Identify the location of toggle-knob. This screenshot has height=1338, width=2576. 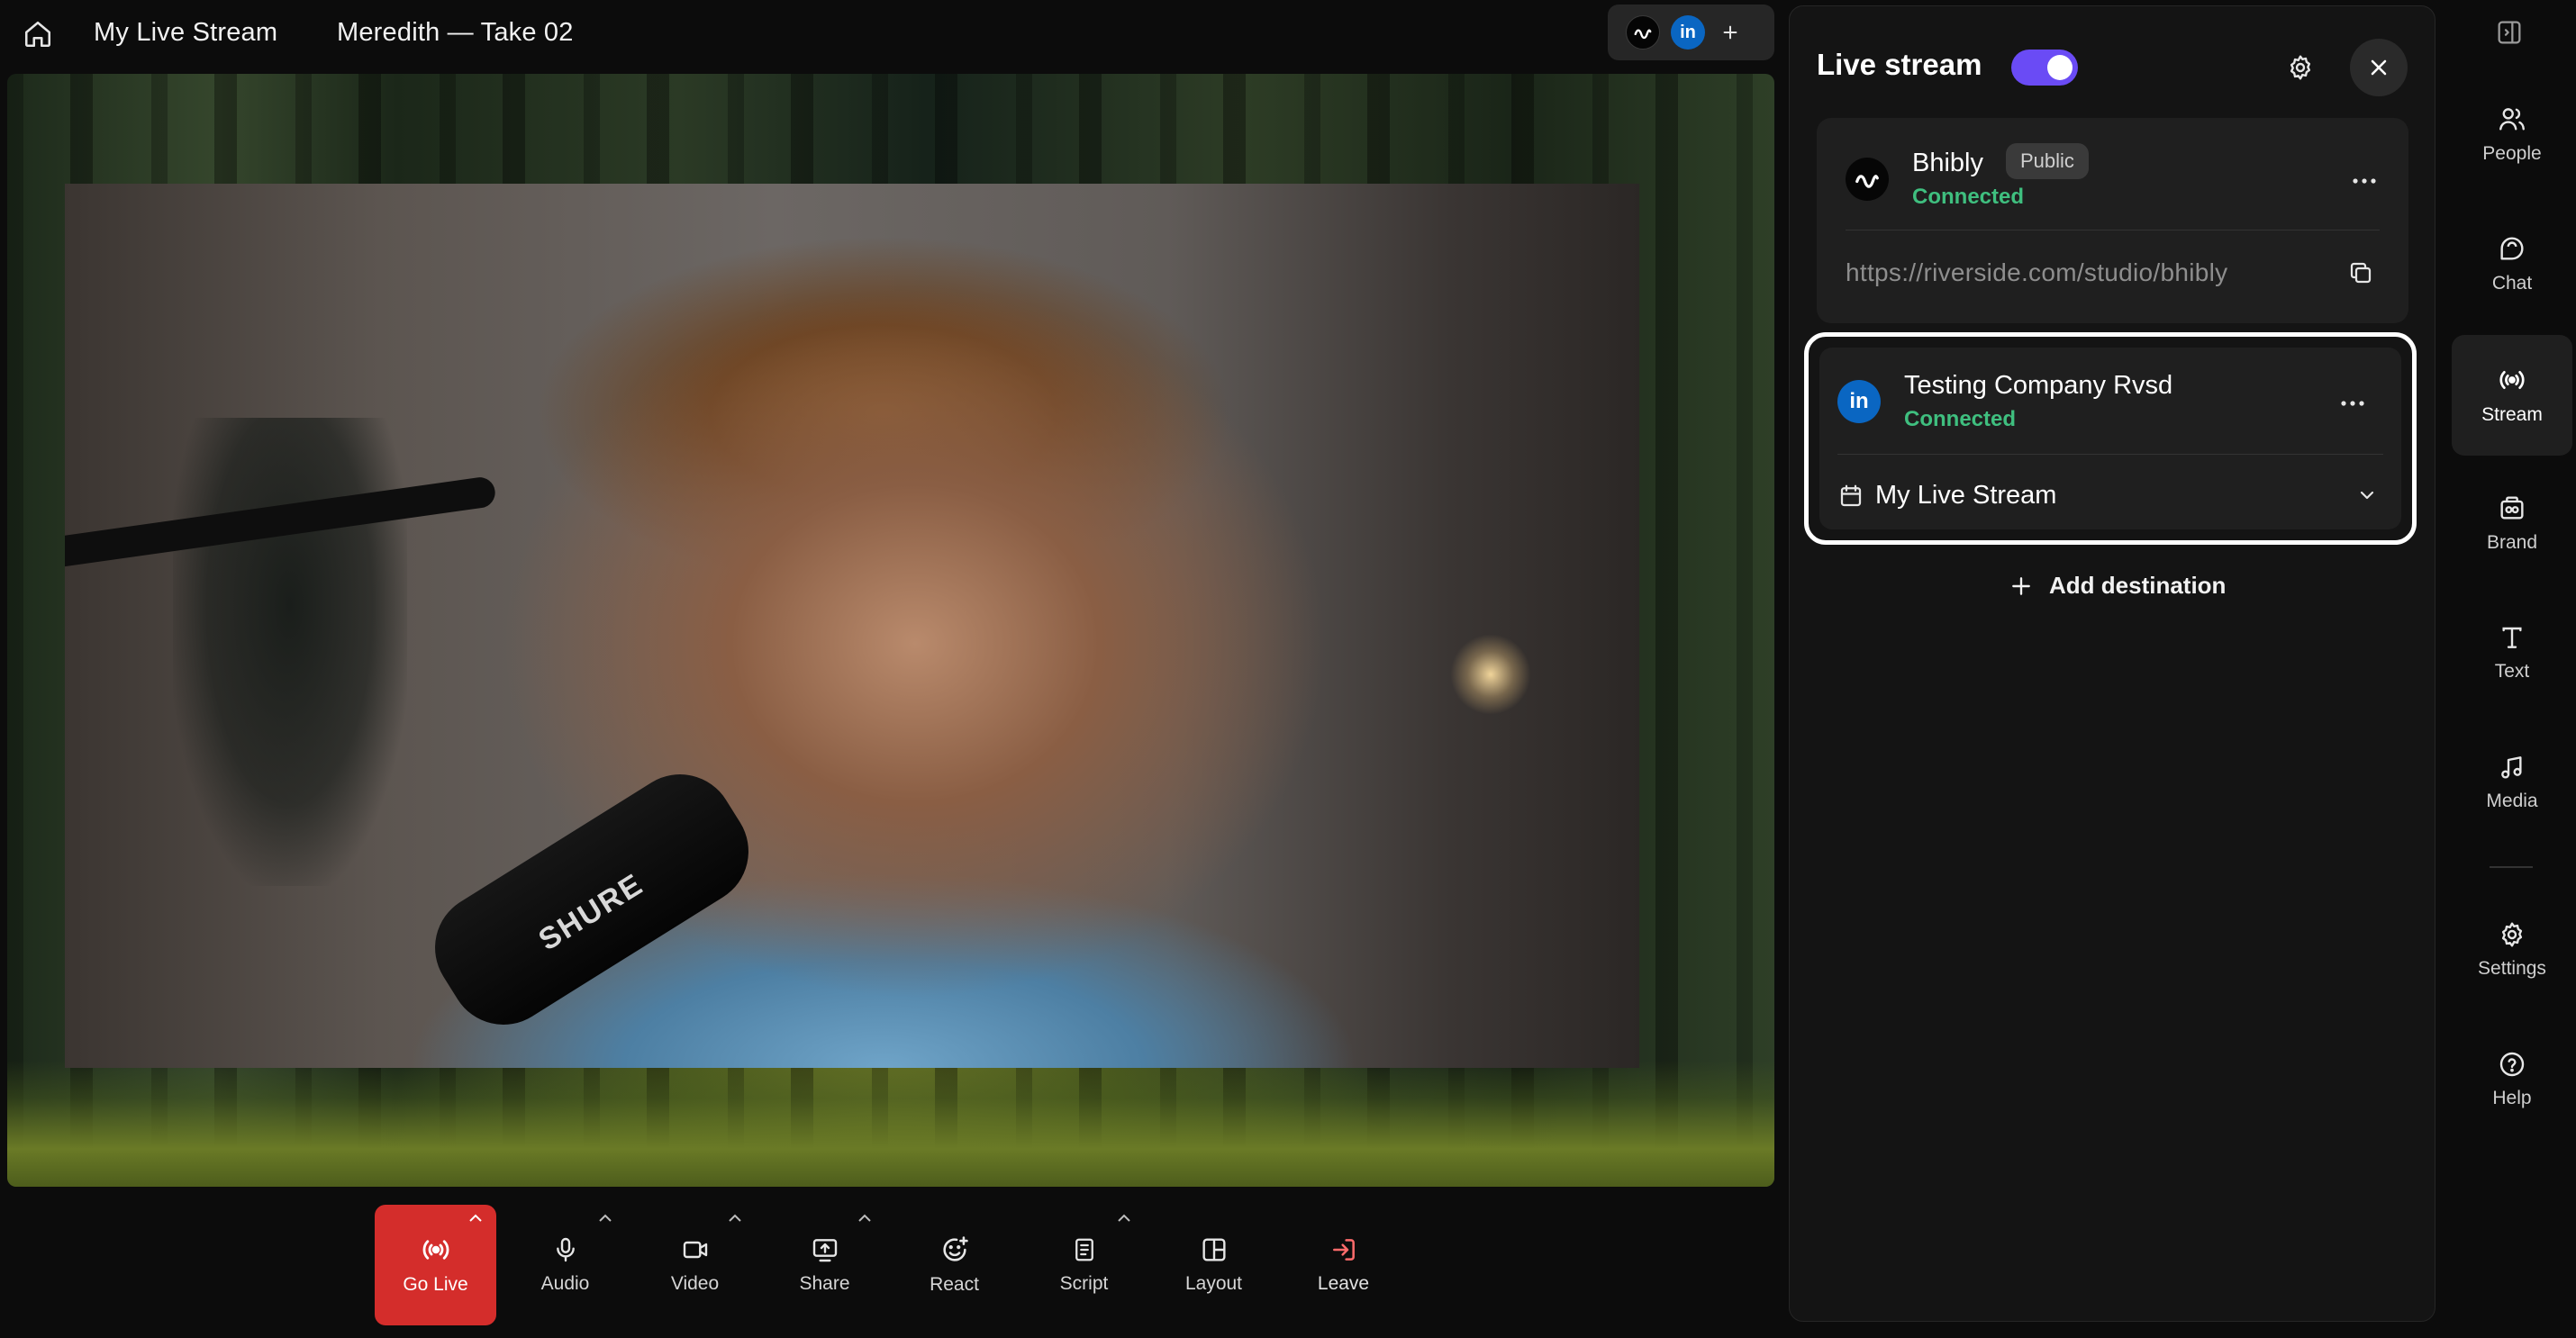
(2060, 67).